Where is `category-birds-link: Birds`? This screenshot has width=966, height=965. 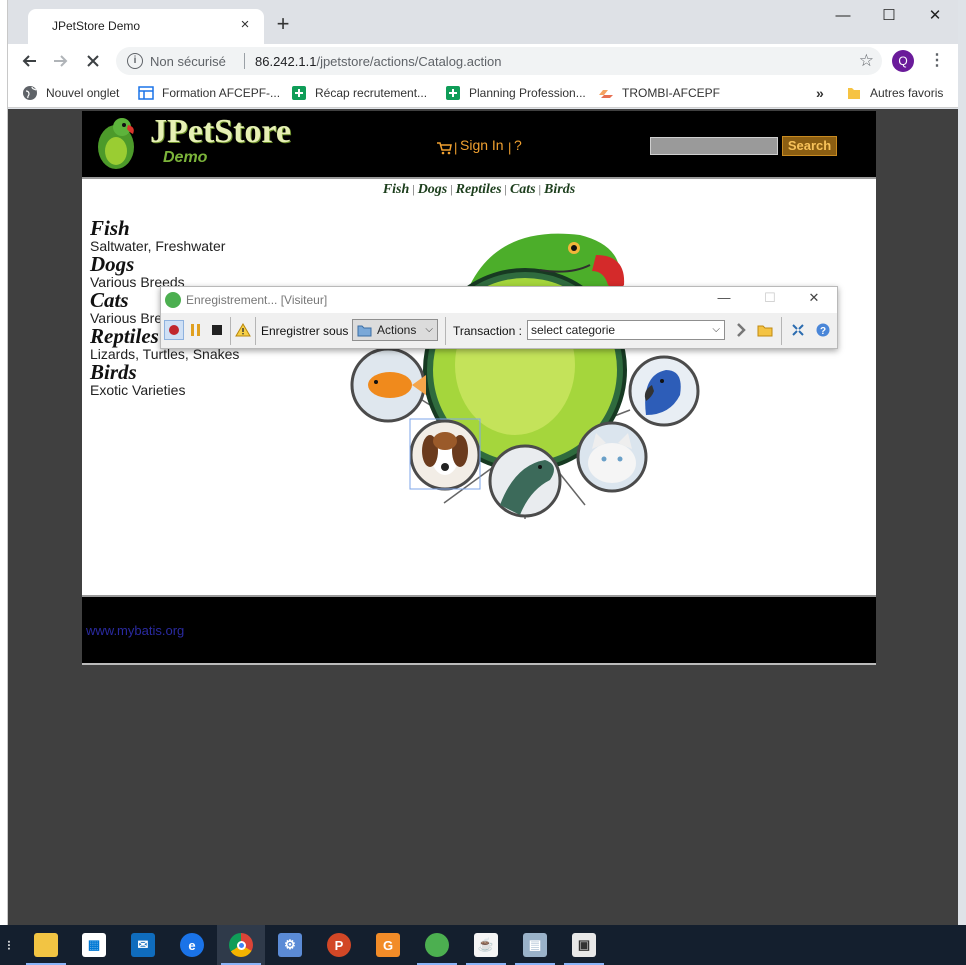 category-birds-link: Birds is located at coordinates (190, 372).